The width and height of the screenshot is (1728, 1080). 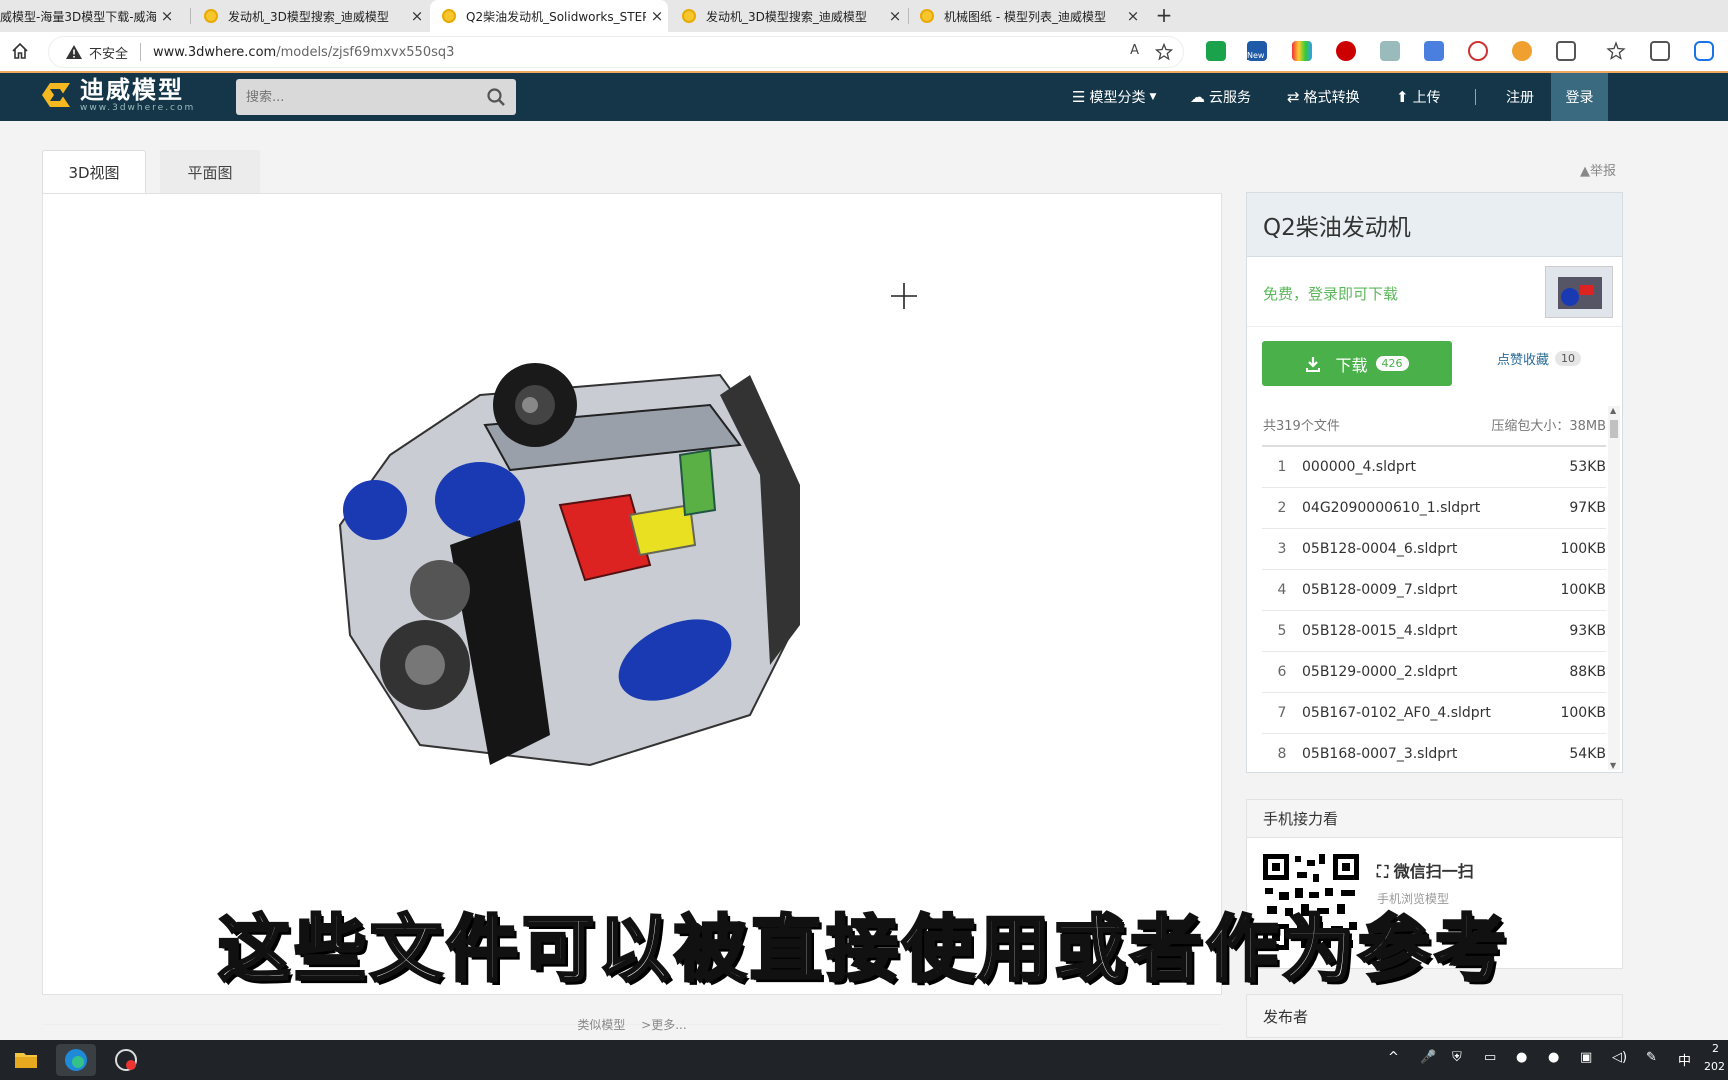 What do you see at coordinates (1490, 1057) in the screenshot?
I see `battery-icon: ▭` at bounding box center [1490, 1057].